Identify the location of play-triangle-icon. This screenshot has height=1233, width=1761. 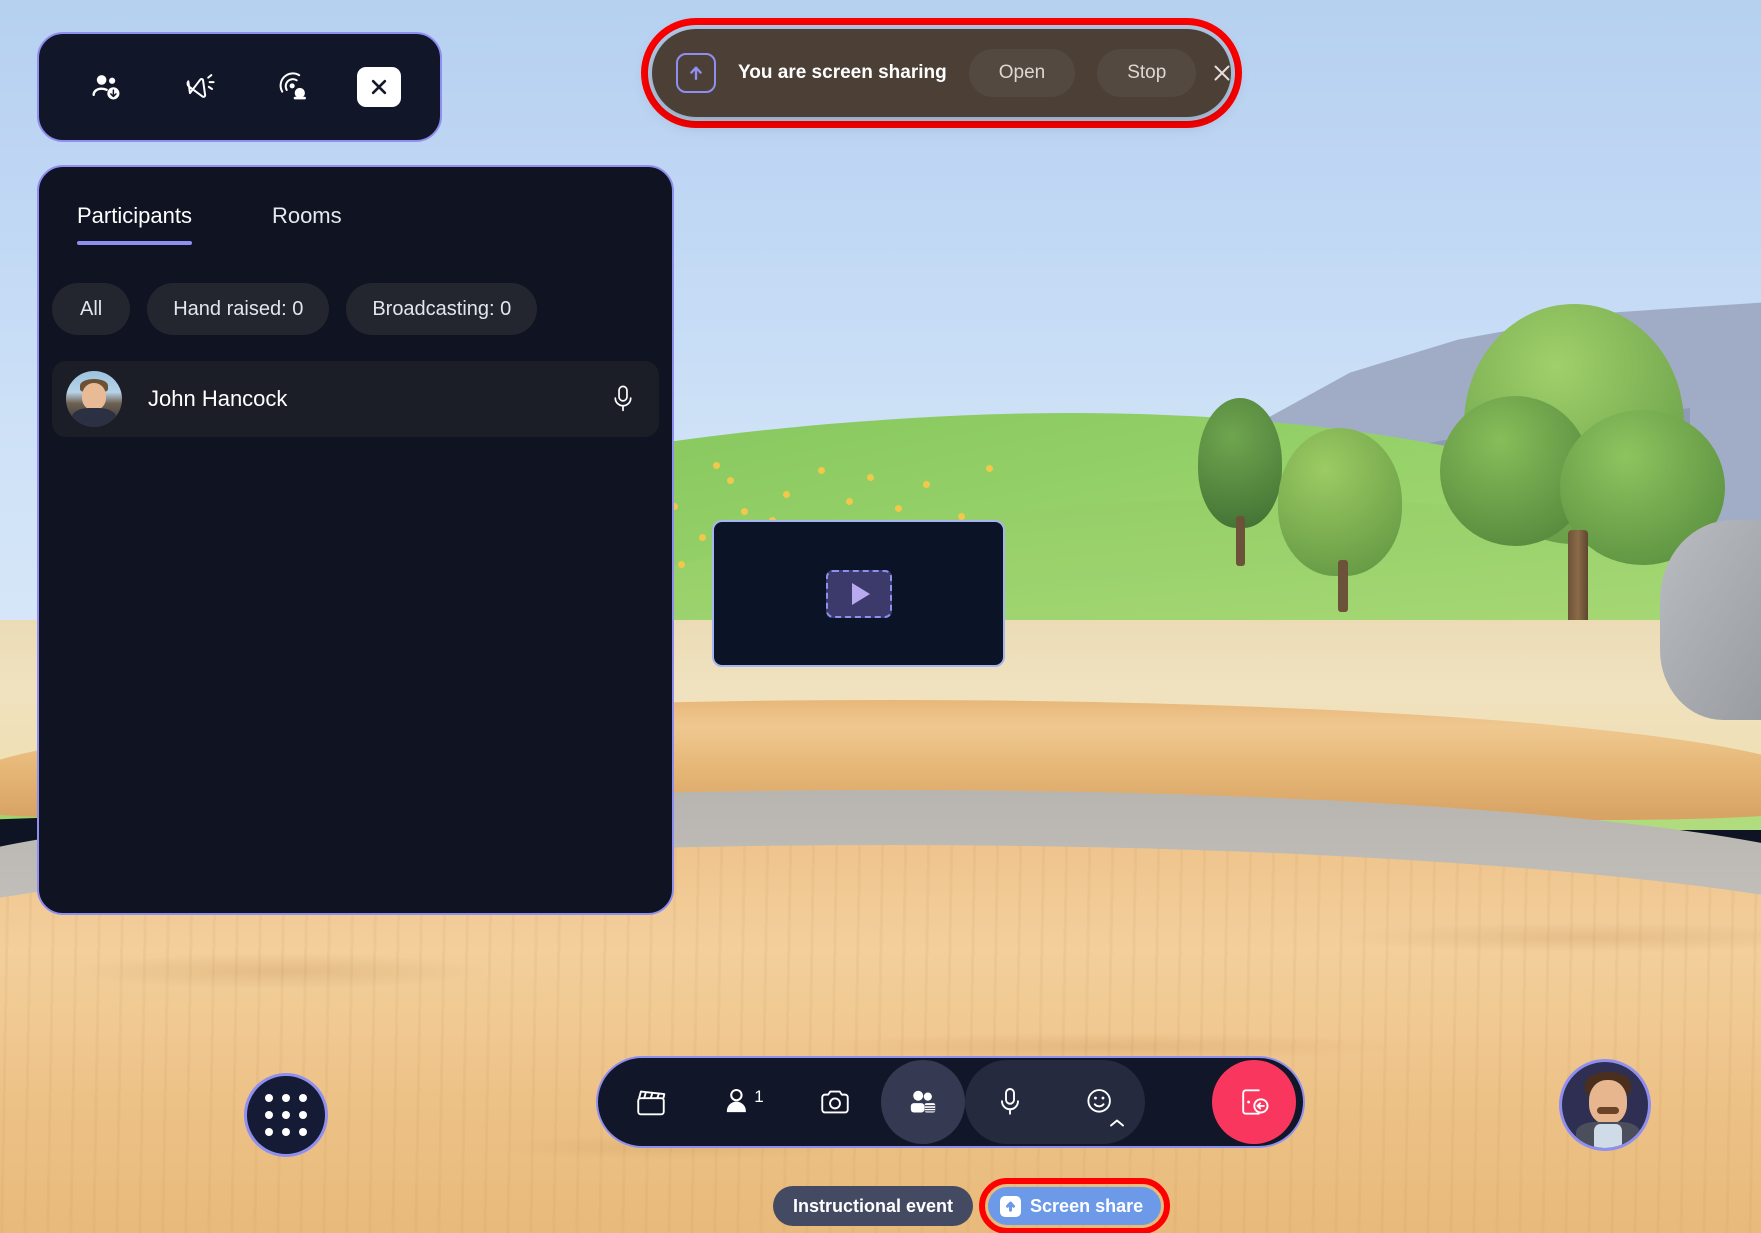
(858, 593).